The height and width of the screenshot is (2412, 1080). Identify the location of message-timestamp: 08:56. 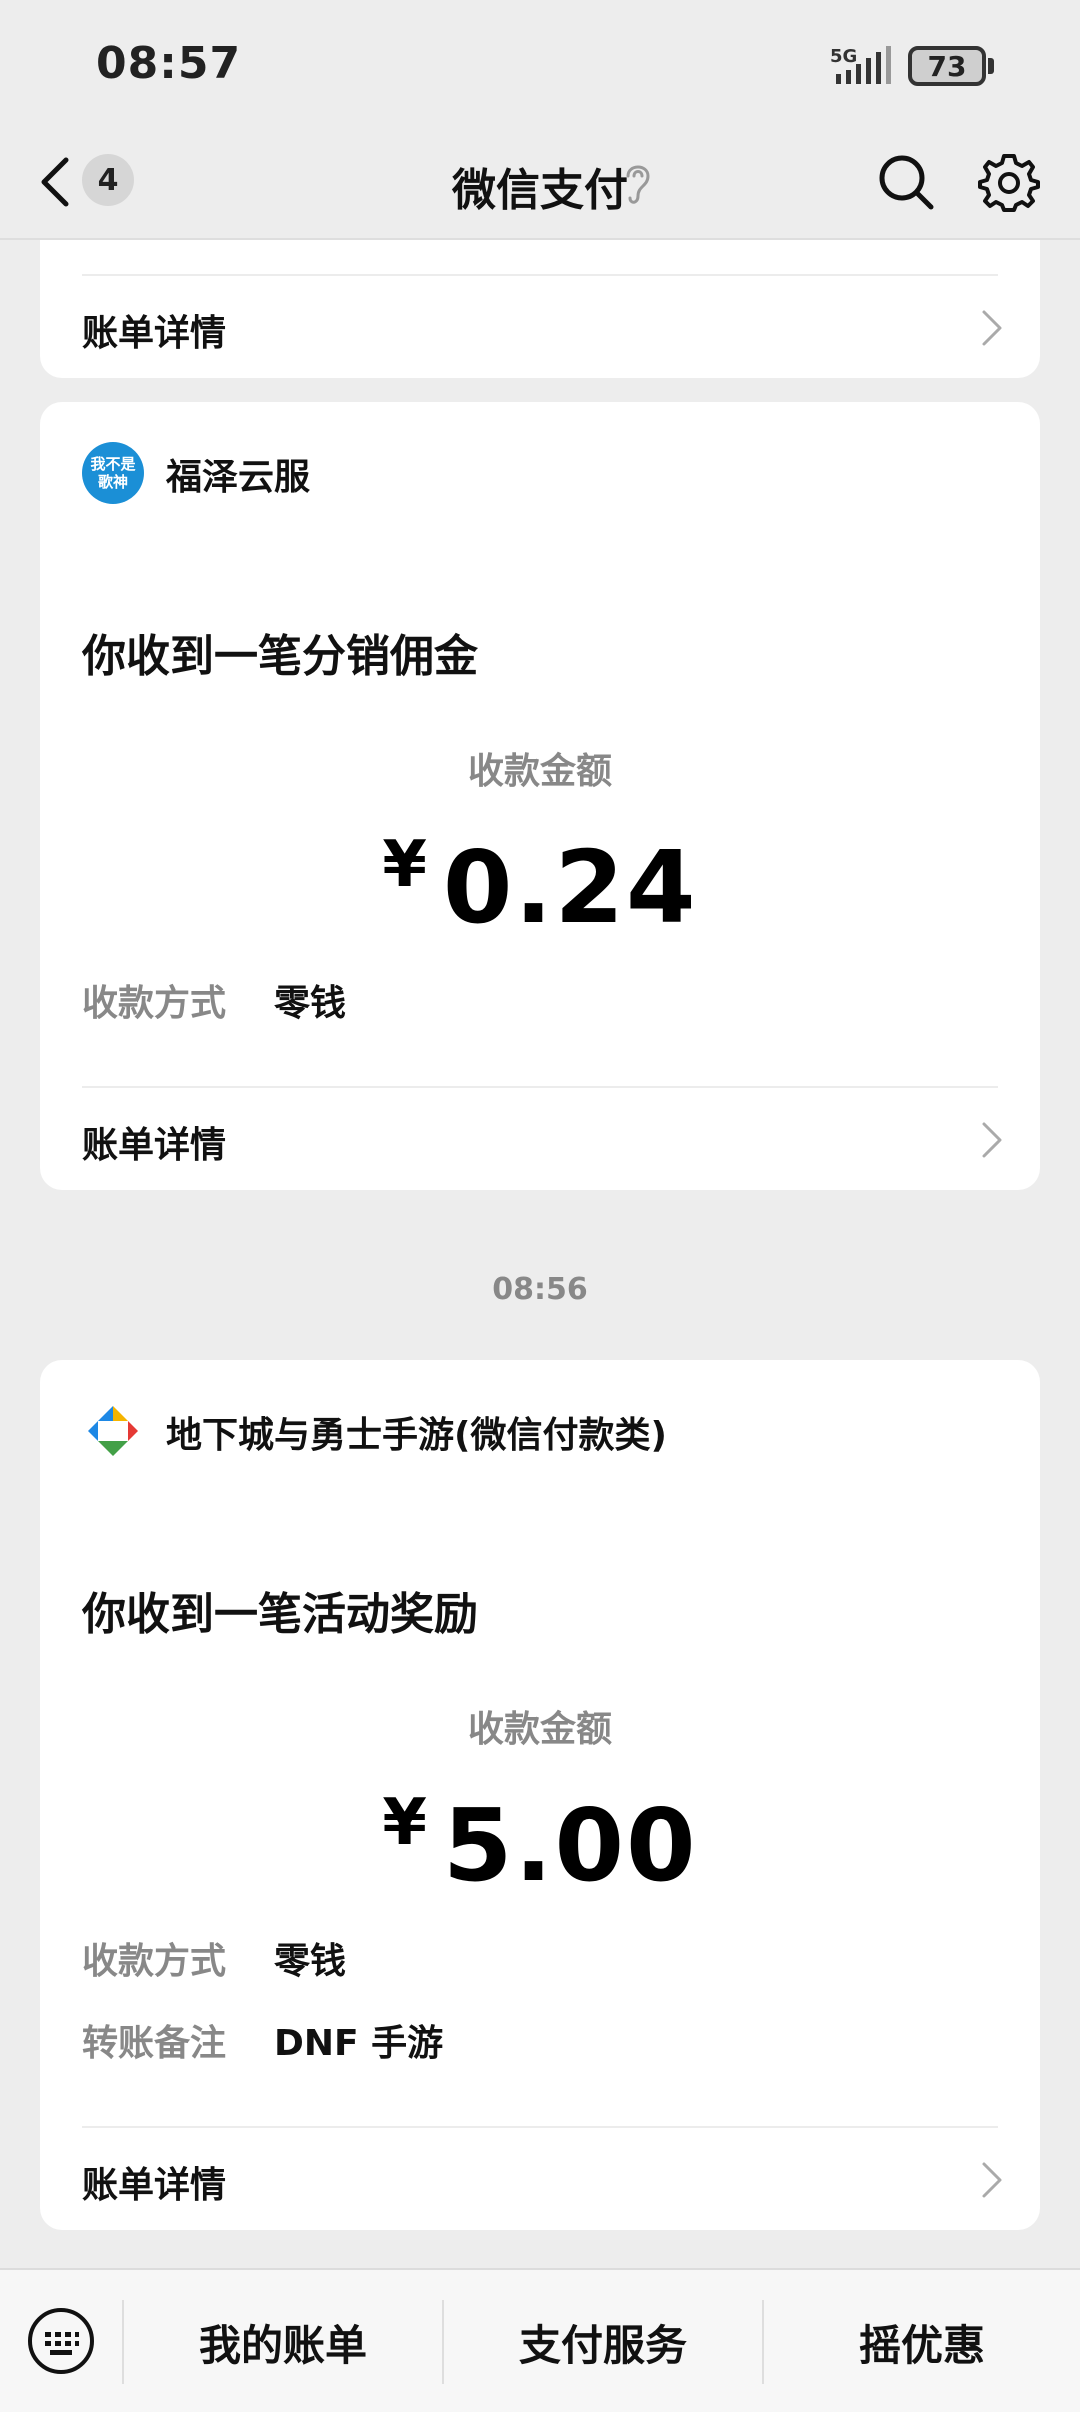
(540, 1289).